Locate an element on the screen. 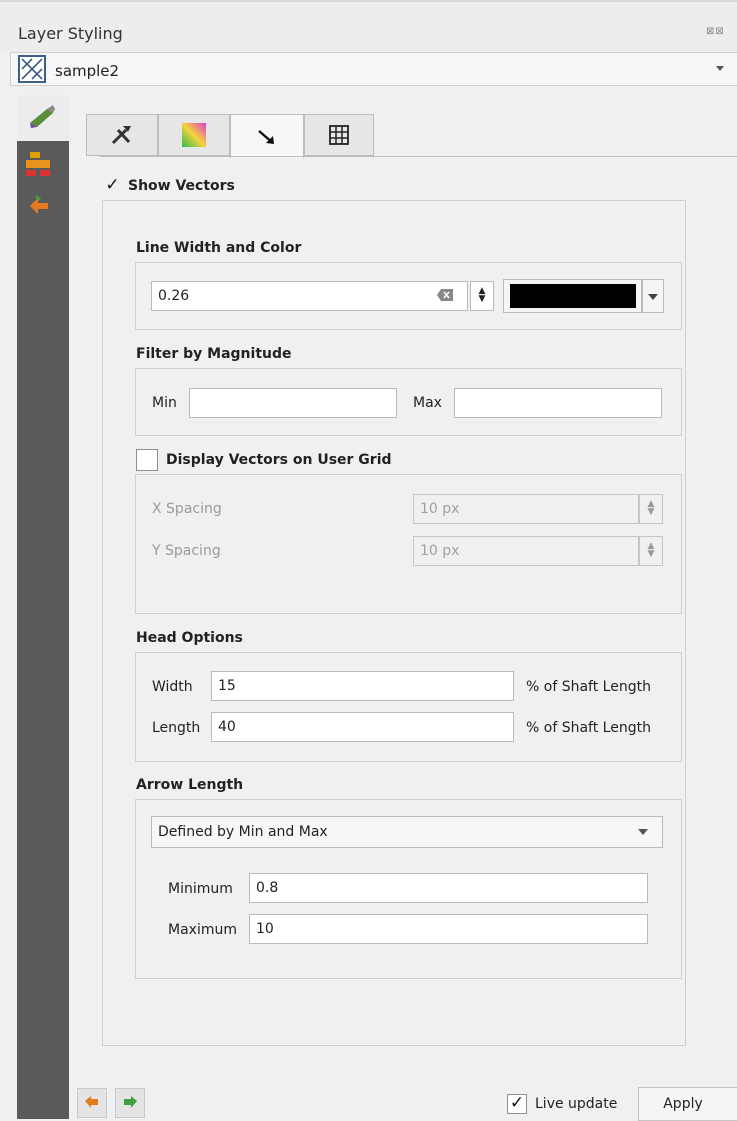  tab-grid is located at coordinates (339, 135).